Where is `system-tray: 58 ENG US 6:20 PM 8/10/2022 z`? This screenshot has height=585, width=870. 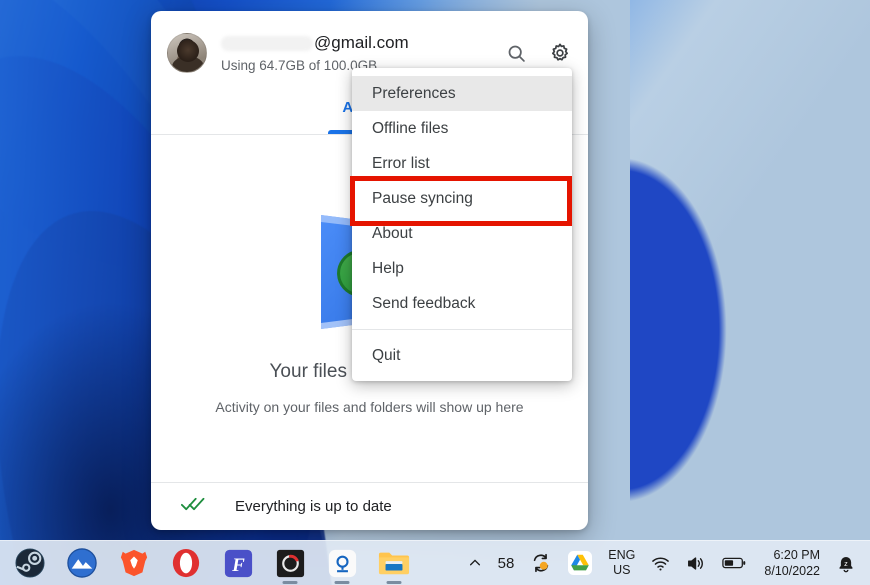
system-tray: 58 ENG US 6:20 PM 8/10/2022 z is located at coordinates (665, 563).